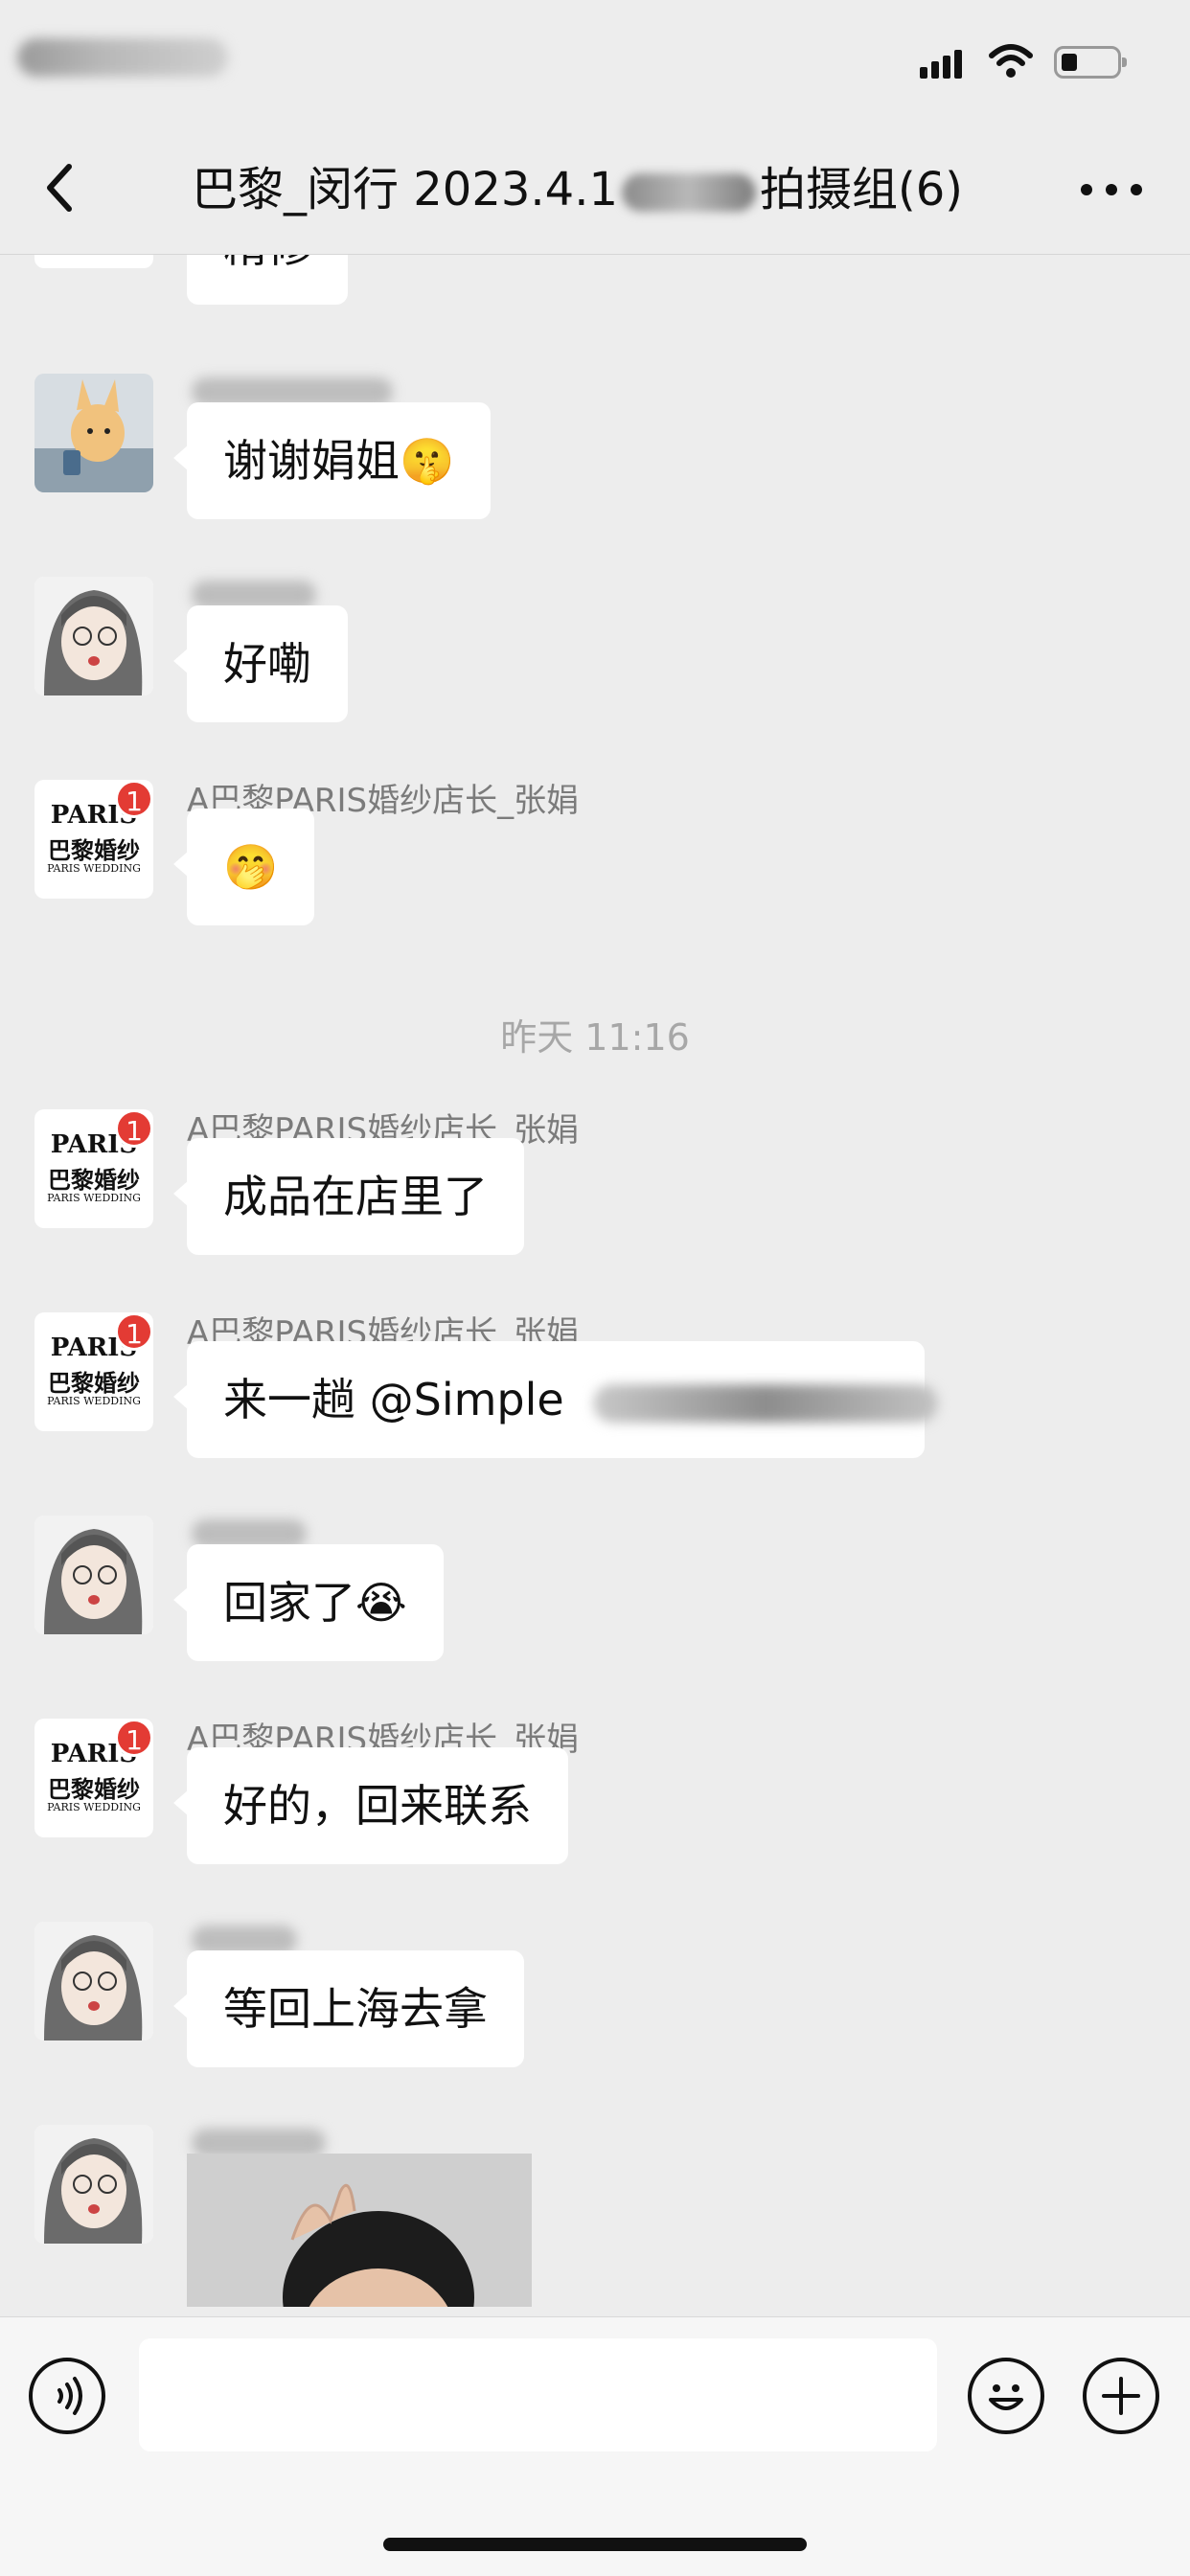  What do you see at coordinates (244, 867) in the screenshot?
I see `message-bubble: 🤭` at bounding box center [244, 867].